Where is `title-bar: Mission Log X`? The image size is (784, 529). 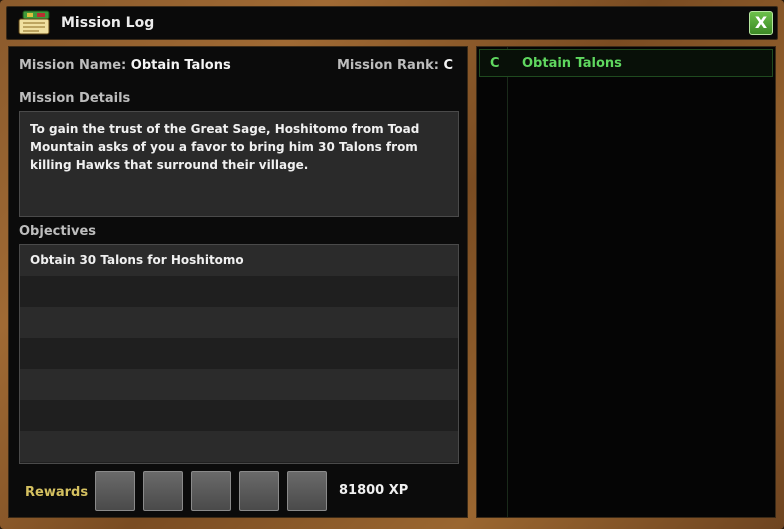 title-bar: Mission Log X is located at coordinates (392, 23).